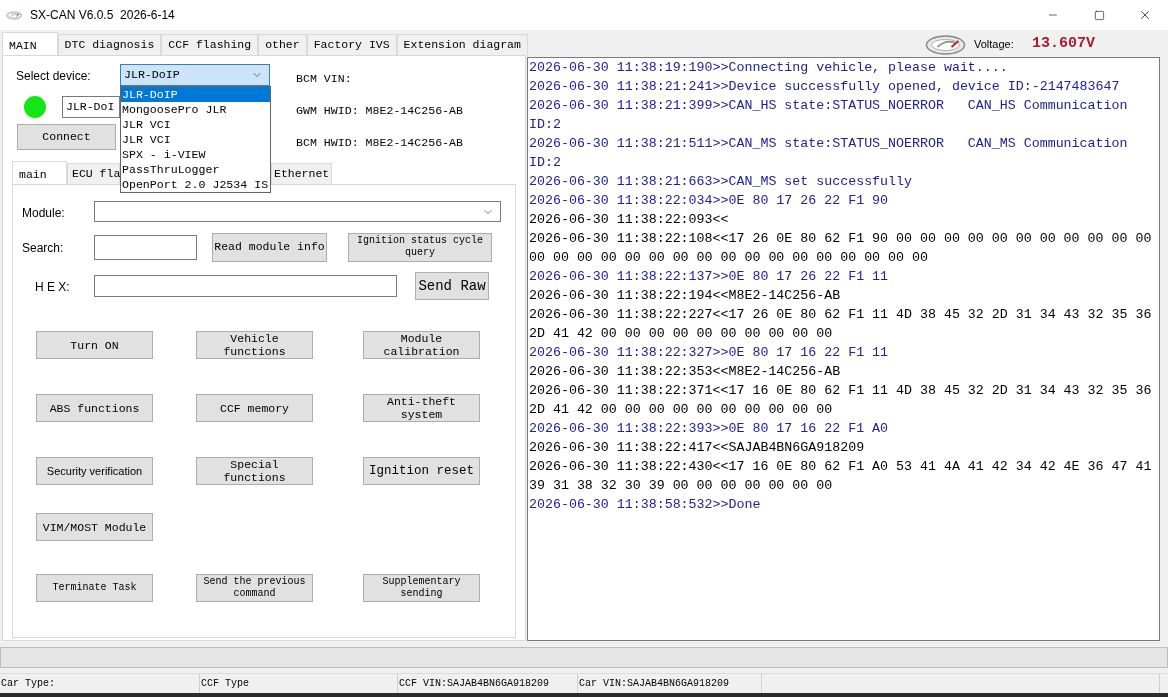 This screenshot has width=1168, height=697. I want to click on tab: CCF flashing, so click(210, 44).